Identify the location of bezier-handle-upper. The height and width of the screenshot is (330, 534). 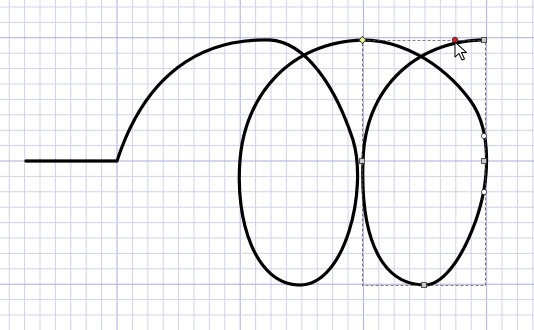
(484, 136).